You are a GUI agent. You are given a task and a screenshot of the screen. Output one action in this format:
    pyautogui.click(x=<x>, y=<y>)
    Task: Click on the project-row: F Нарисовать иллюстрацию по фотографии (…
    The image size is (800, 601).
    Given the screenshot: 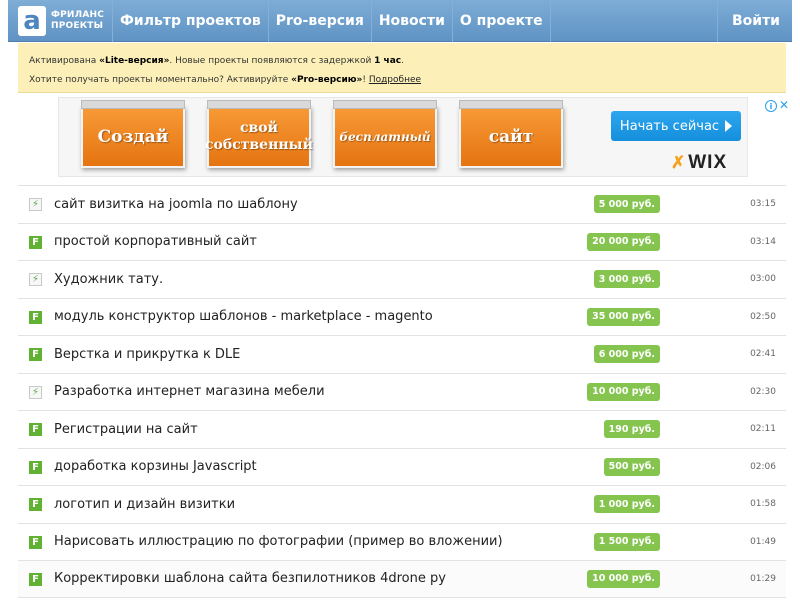 What is the action you would take?
    pyautogui.click(x=402, y=541)
    